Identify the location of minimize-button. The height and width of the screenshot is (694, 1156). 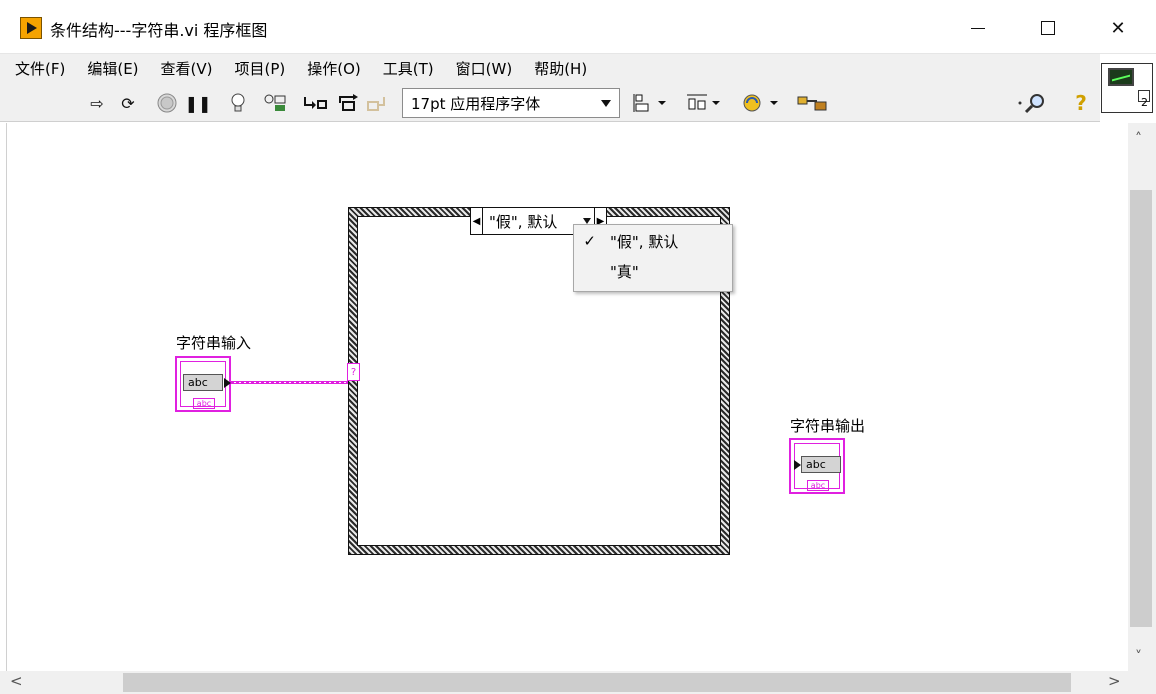
(978, 28).